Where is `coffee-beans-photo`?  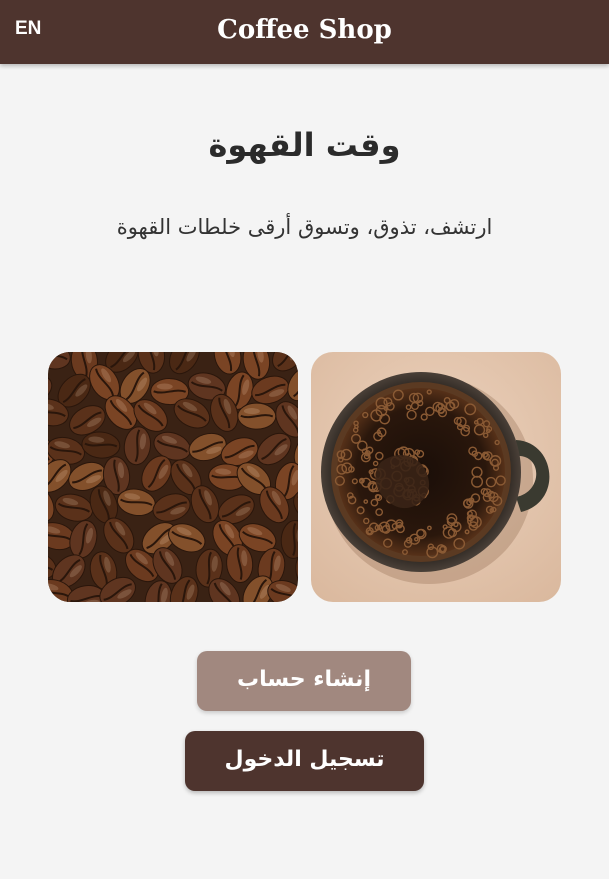
coffee-beans-photo is located at coordinates (173, 477).